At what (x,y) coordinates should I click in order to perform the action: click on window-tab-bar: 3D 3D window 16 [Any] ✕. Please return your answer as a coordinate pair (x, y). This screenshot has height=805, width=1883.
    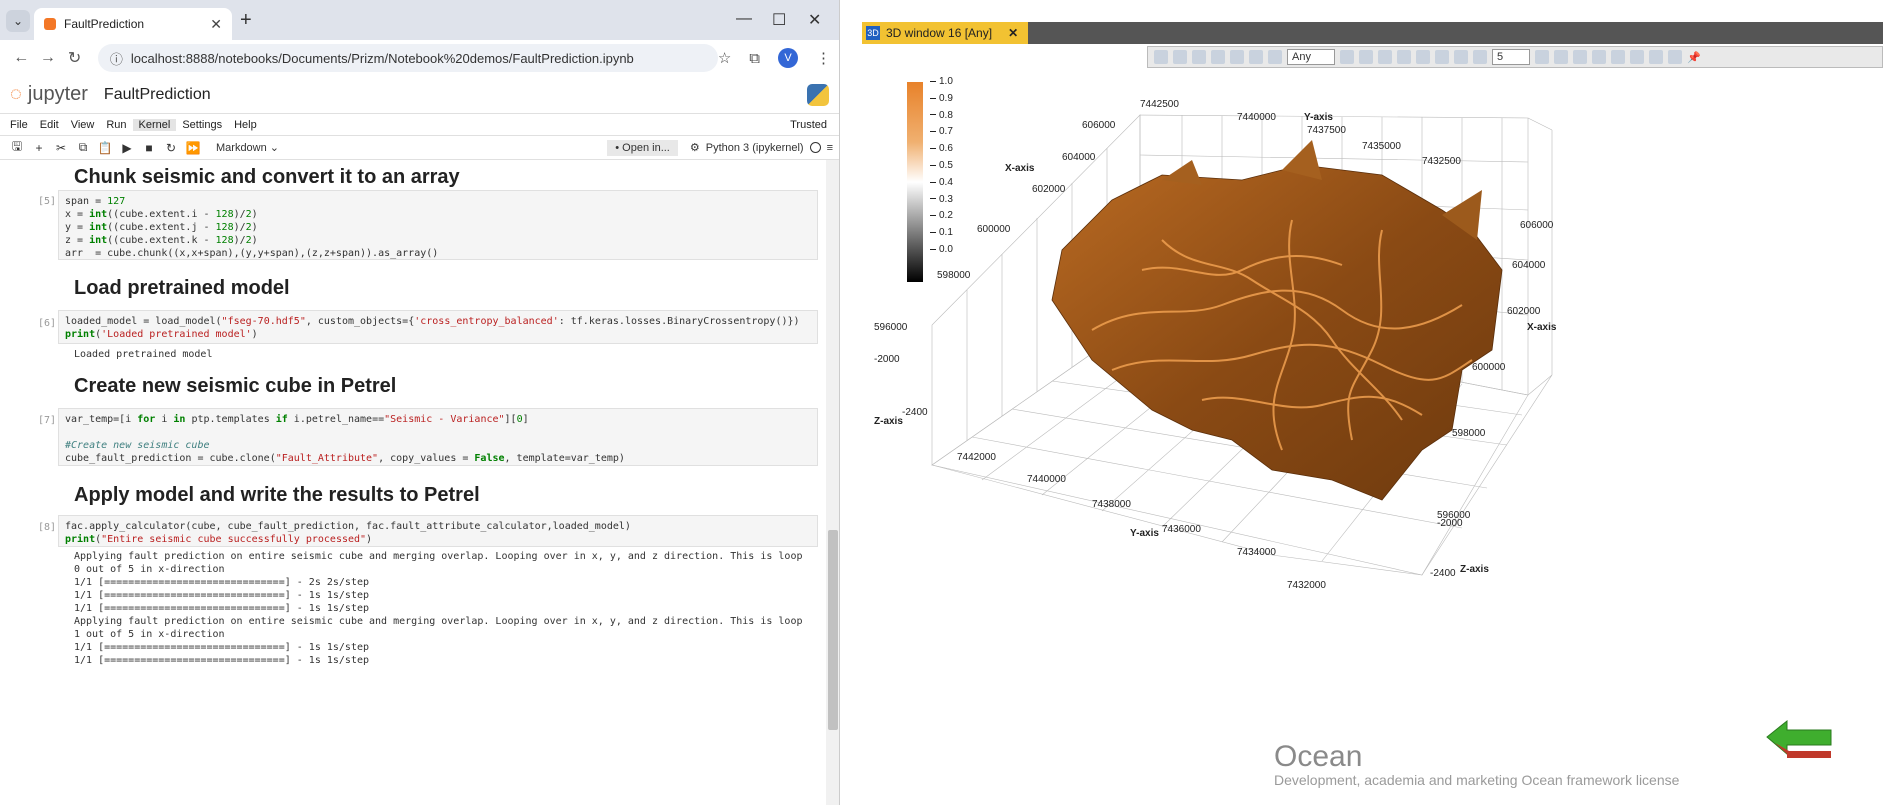
    Looking at the image, I should click on (1372, 33).